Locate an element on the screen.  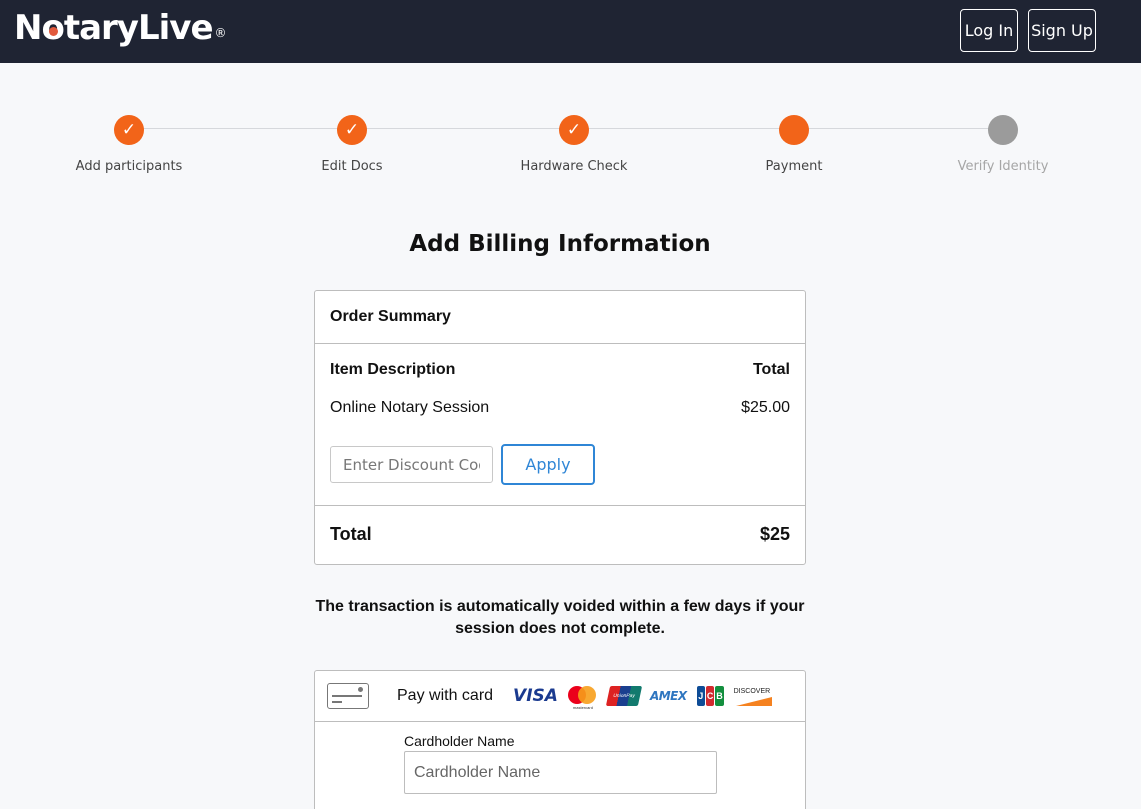
col-total: Total is located at coordinates (771, 369).